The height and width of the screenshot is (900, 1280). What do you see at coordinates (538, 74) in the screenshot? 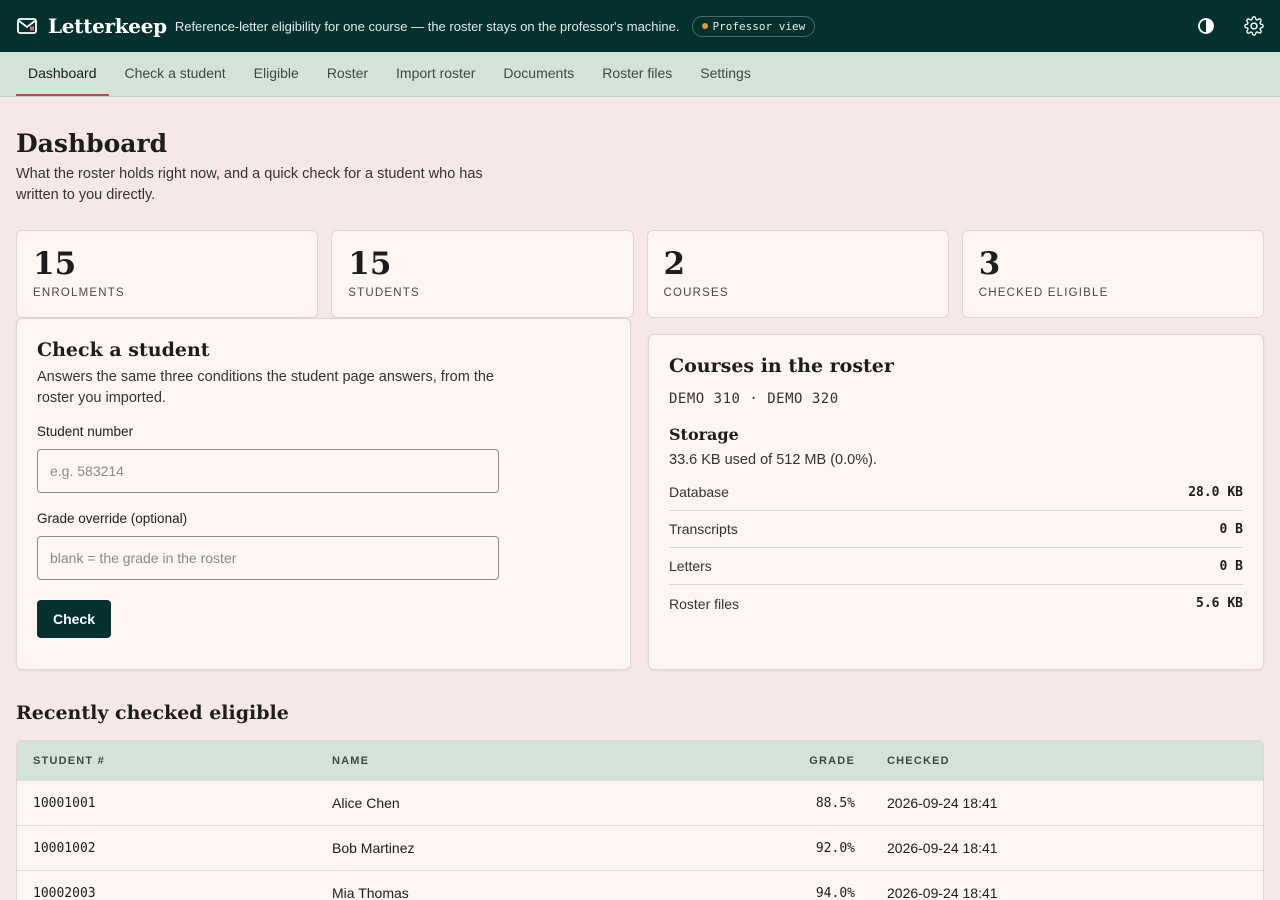
I see `tab-documents: Documents` at bounding box center [538, 74].